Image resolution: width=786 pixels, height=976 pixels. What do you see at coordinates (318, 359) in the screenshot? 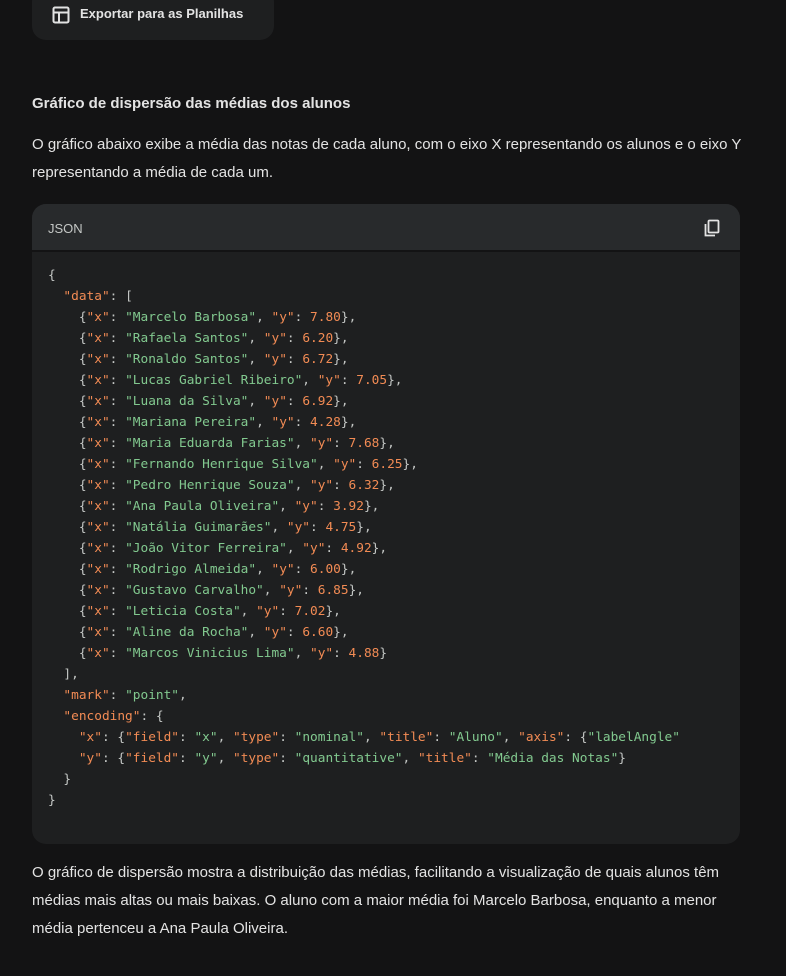
I see `code-point-value: 6.72` at bounding box center [318, 359].